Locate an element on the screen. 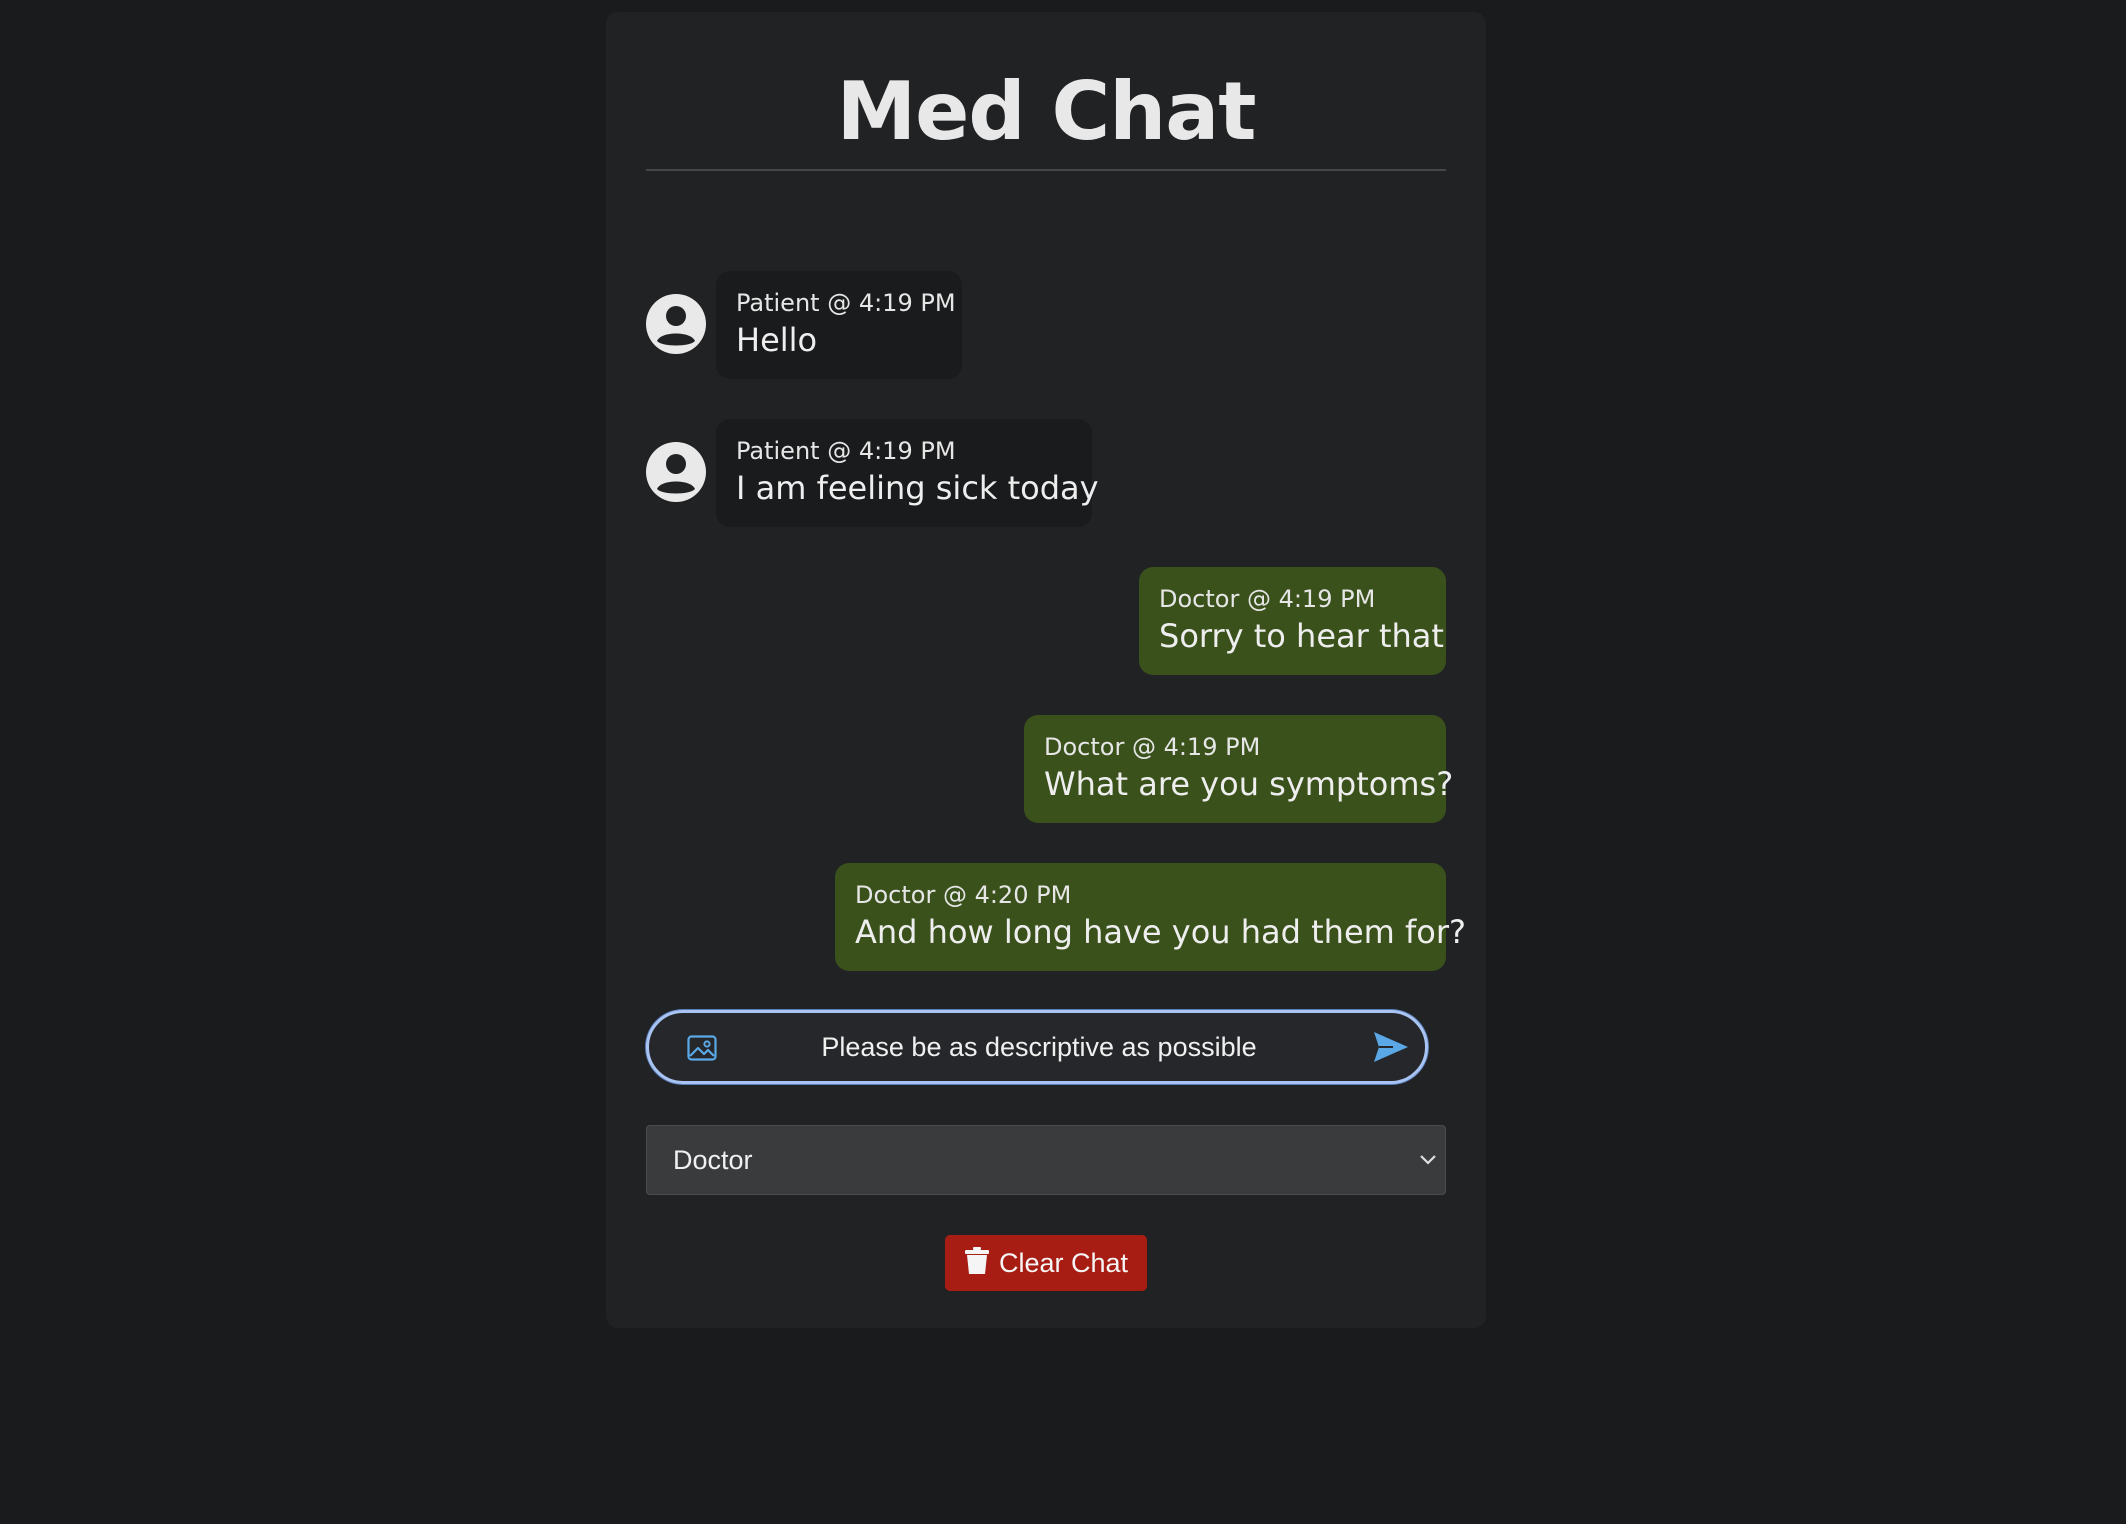  chevron-down-icon is located at coordinates (1428, 1160).